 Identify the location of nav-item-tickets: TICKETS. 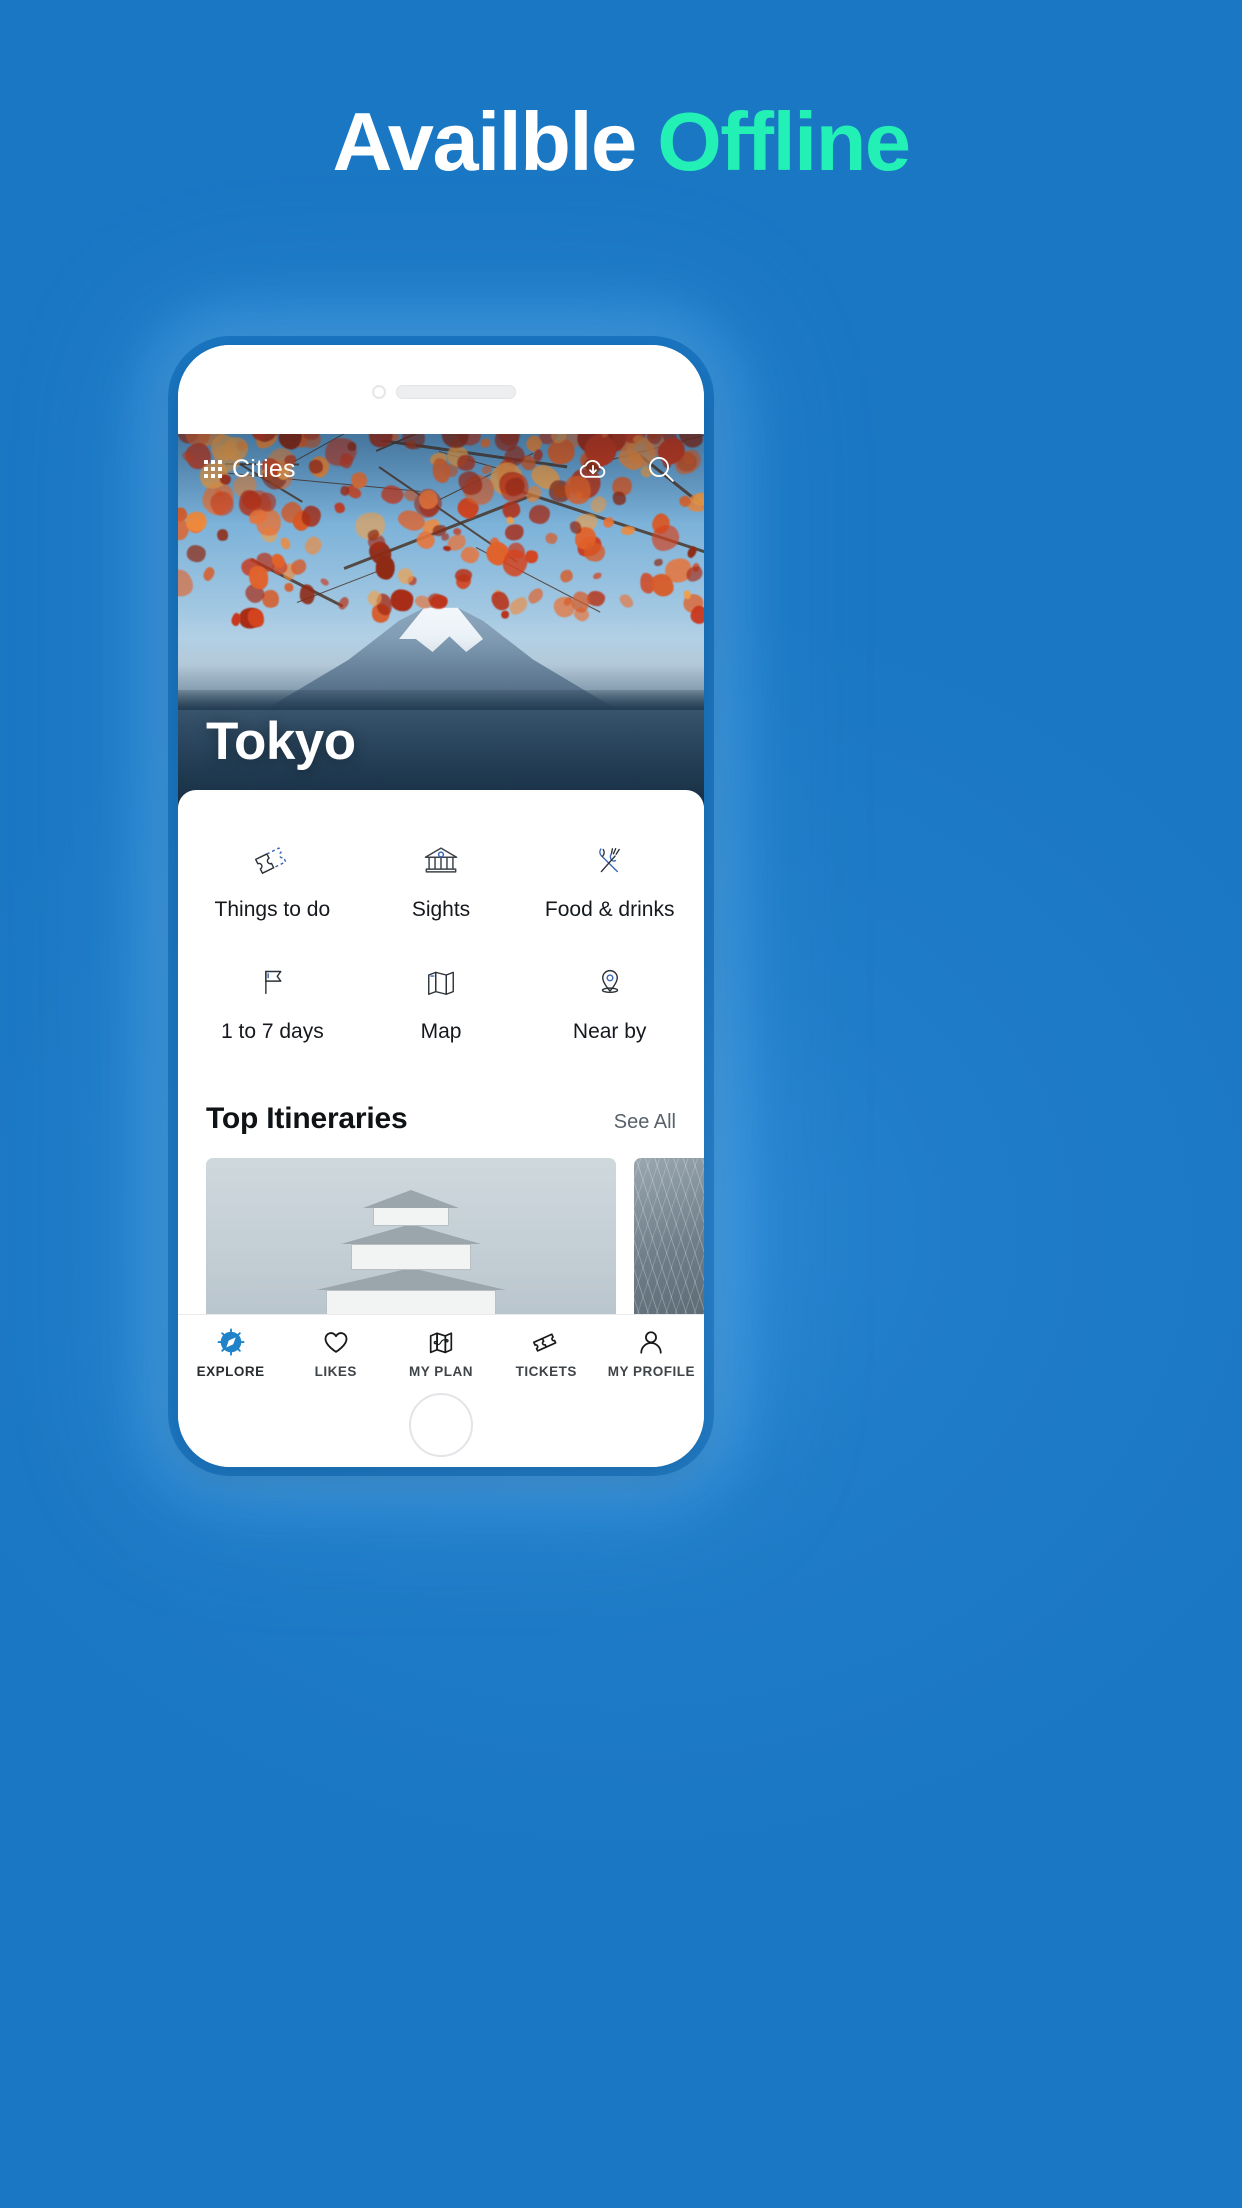
(546, 1353).